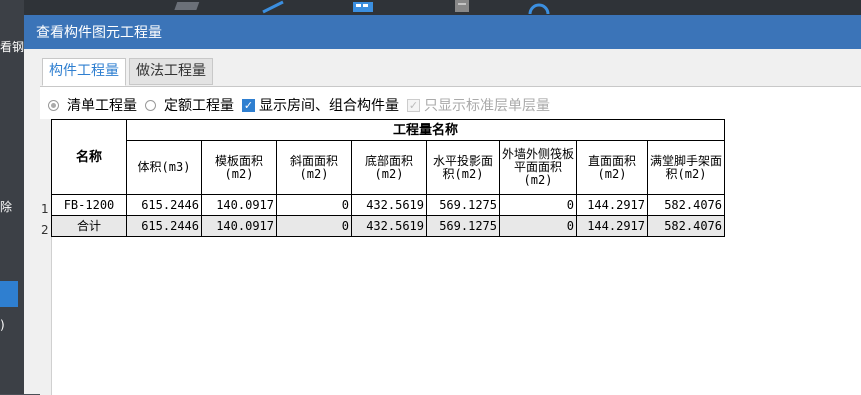  What do you see at coordinates (45, 209) in the screenshot?
I see `row-number: 1` at bounding box center [45, 209].